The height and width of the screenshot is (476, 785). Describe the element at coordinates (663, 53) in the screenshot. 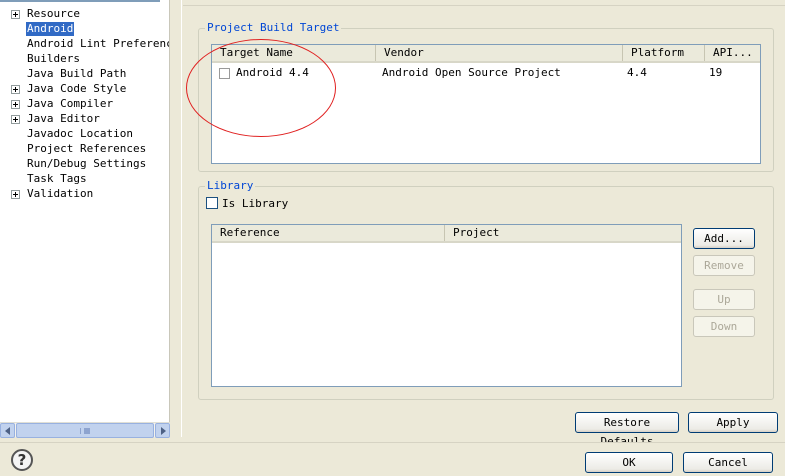

I see `column-platform: Platform` at that location.